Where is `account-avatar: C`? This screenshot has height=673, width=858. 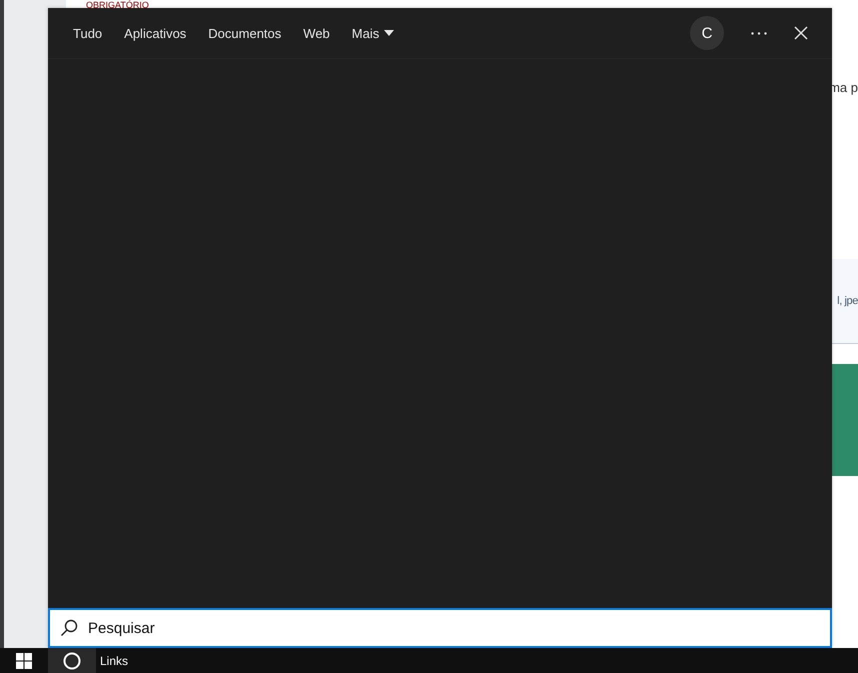
account-avatar: C is located at coordinates (707, 33).